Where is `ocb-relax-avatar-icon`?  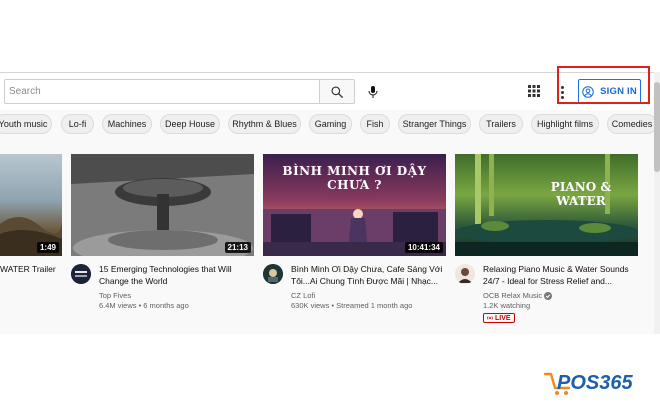
ocb-relax-avatar-icon is located at coordinates (465, 274).